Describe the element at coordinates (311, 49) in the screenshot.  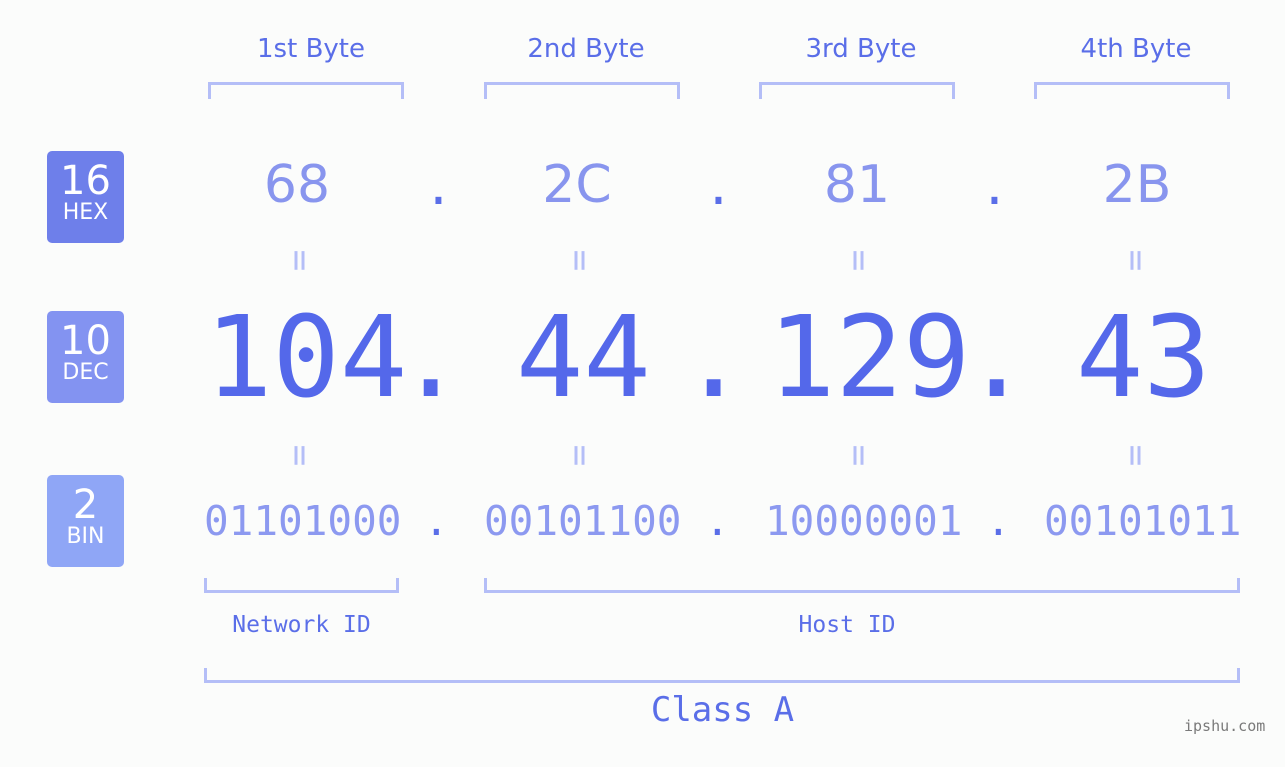
I see `byte-label-1: 1st Byte` at that location.